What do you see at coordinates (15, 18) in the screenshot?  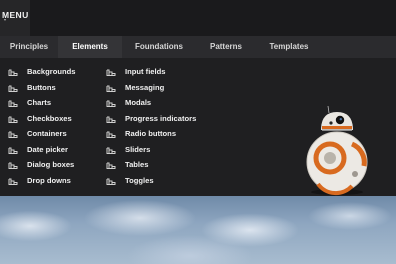 I see `menu-button: MENU` at bounding box center [15, 18].